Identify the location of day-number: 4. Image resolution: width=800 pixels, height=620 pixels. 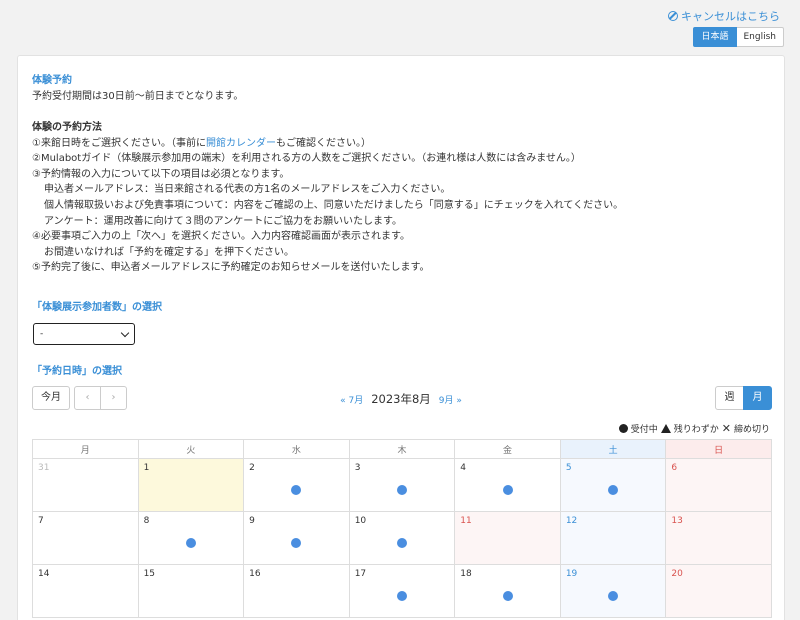
(463, 468).